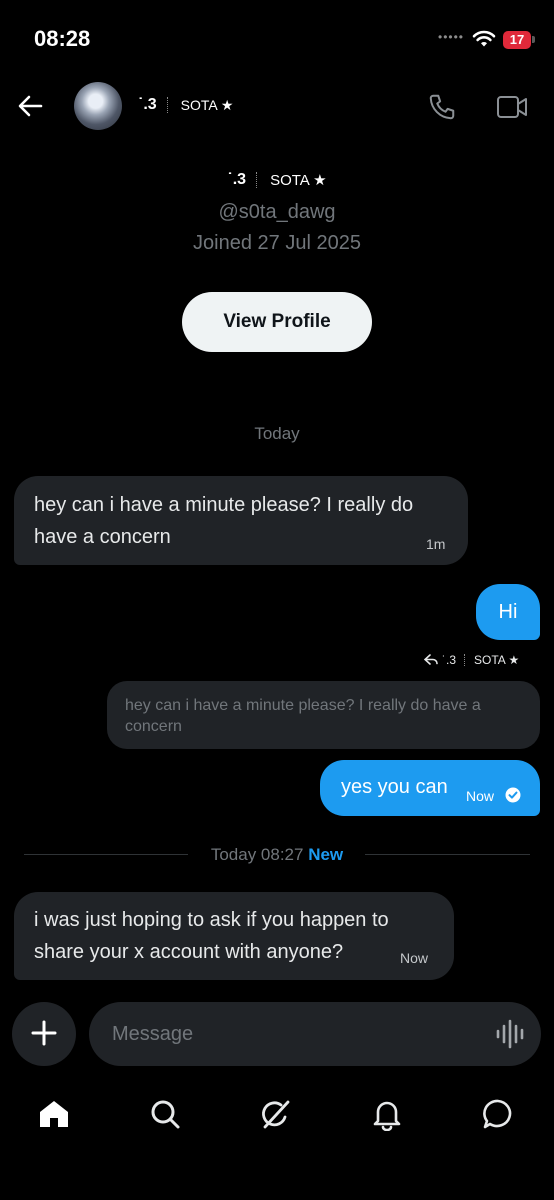  Describe the element at coordinates (62, 38) in the screenshot. I see `status-time: 08:28` at that location.